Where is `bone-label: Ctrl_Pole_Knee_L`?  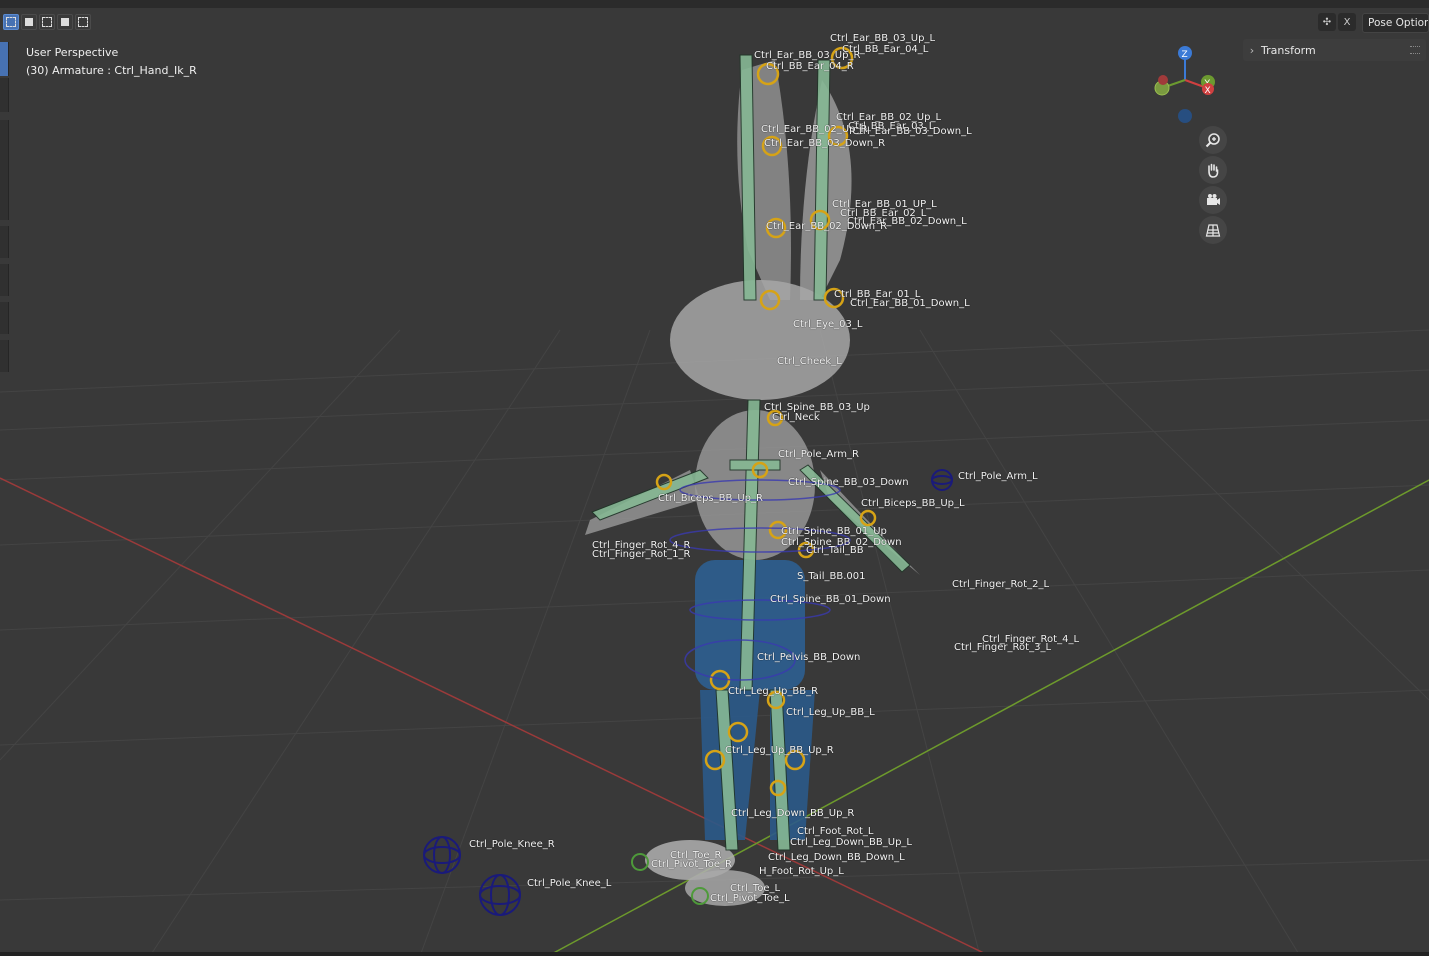 bone-label: Ctrl_Pole_Knee_L is located at coordinates (569, 884).